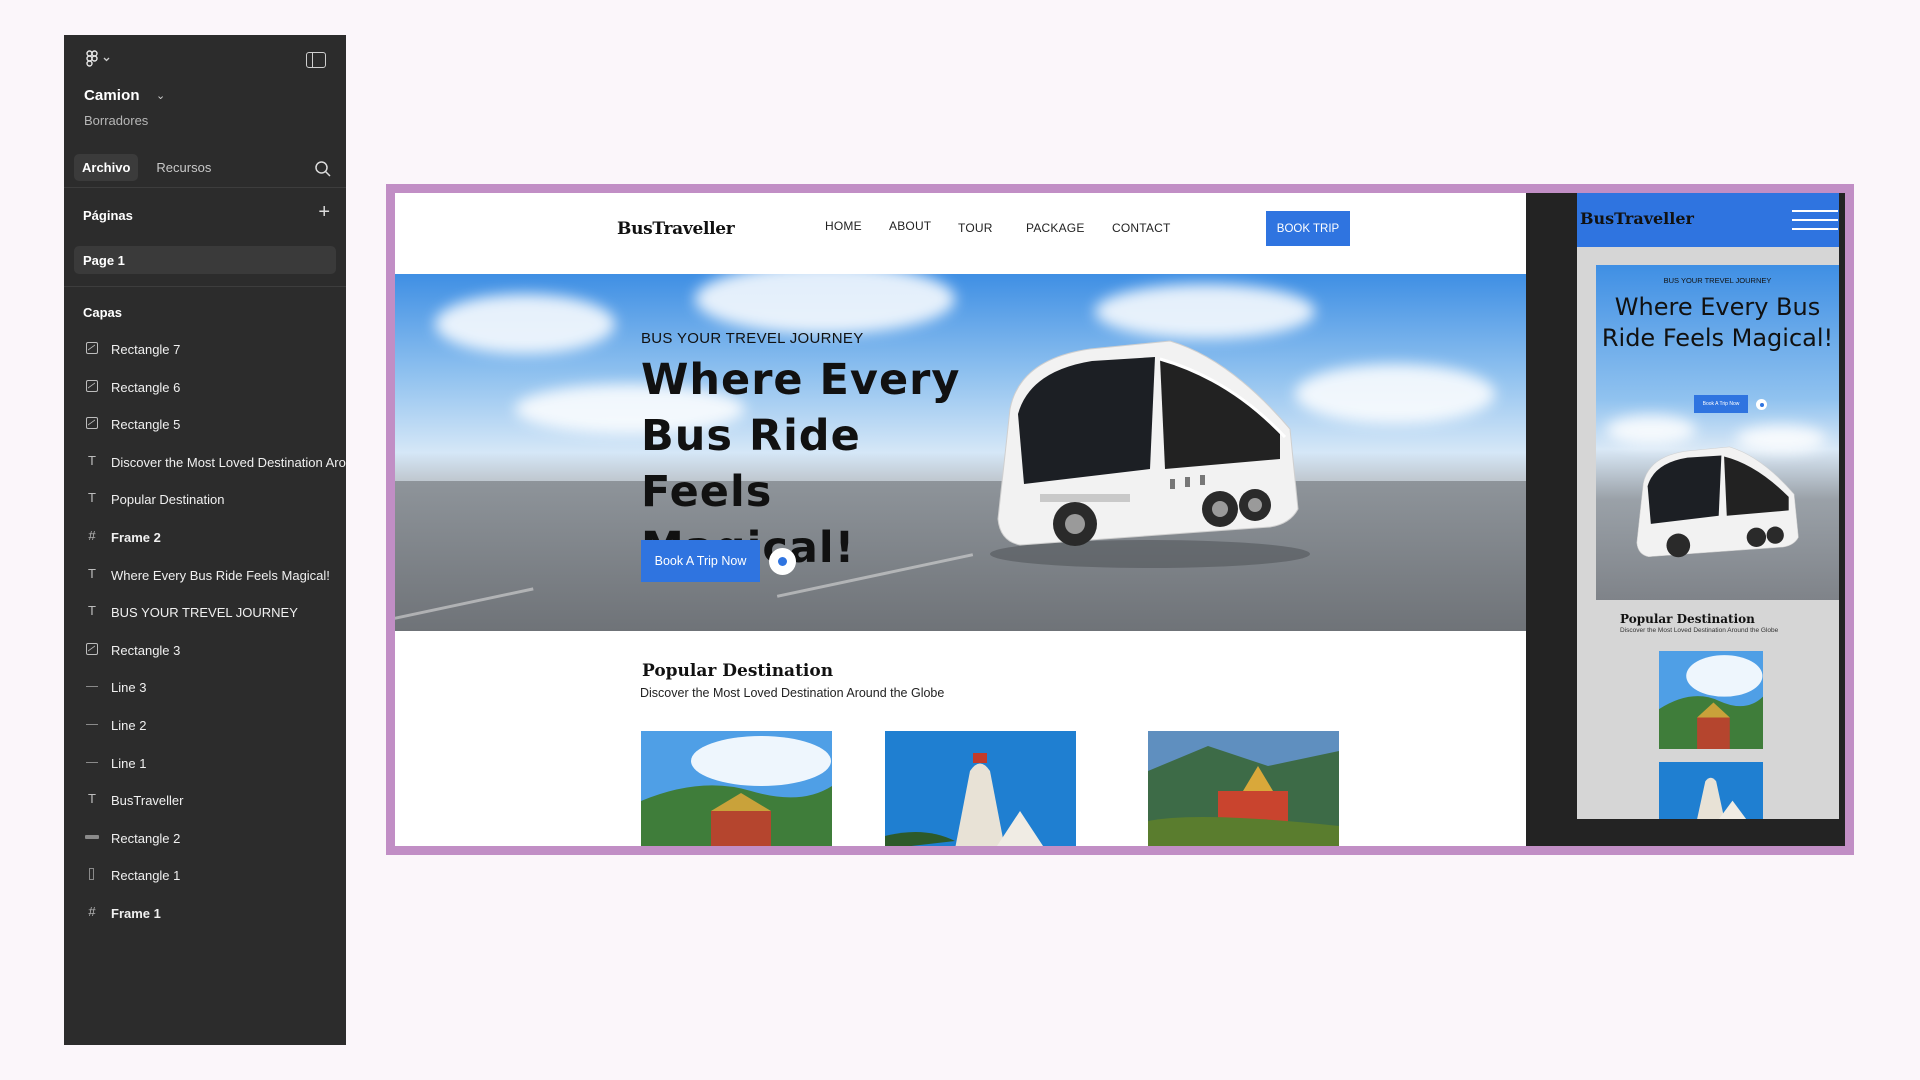  What do you see at coordinates (146, 876) in the screenshot?
I see `layer-label: Rectangle 1` at bounding box center [146, 876].